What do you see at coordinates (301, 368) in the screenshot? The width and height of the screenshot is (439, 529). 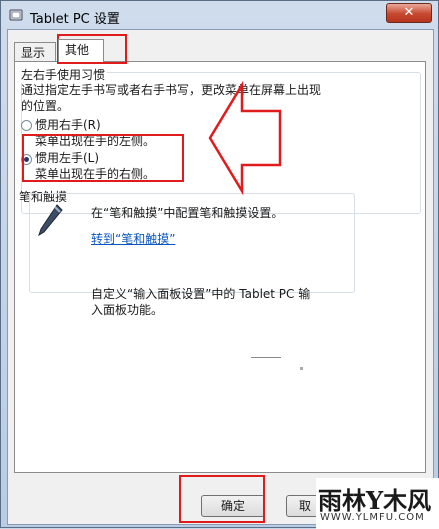 I see `input-panel-mark-dot` at bounding box center [301, 368].